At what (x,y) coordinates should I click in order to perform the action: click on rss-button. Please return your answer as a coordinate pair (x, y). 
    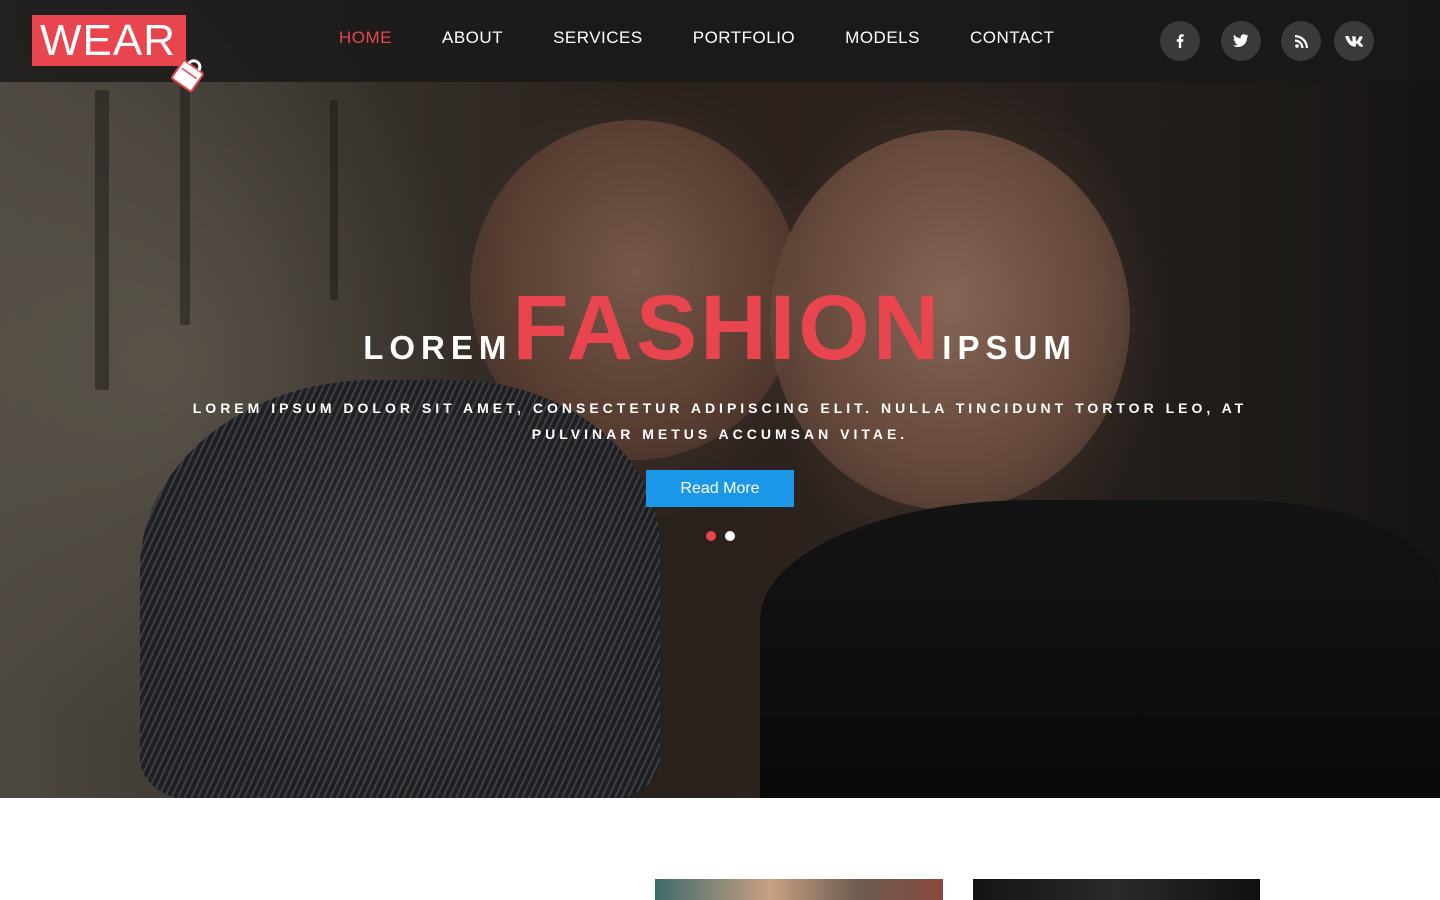
    Looking at the image, I should click on (1301, 41).